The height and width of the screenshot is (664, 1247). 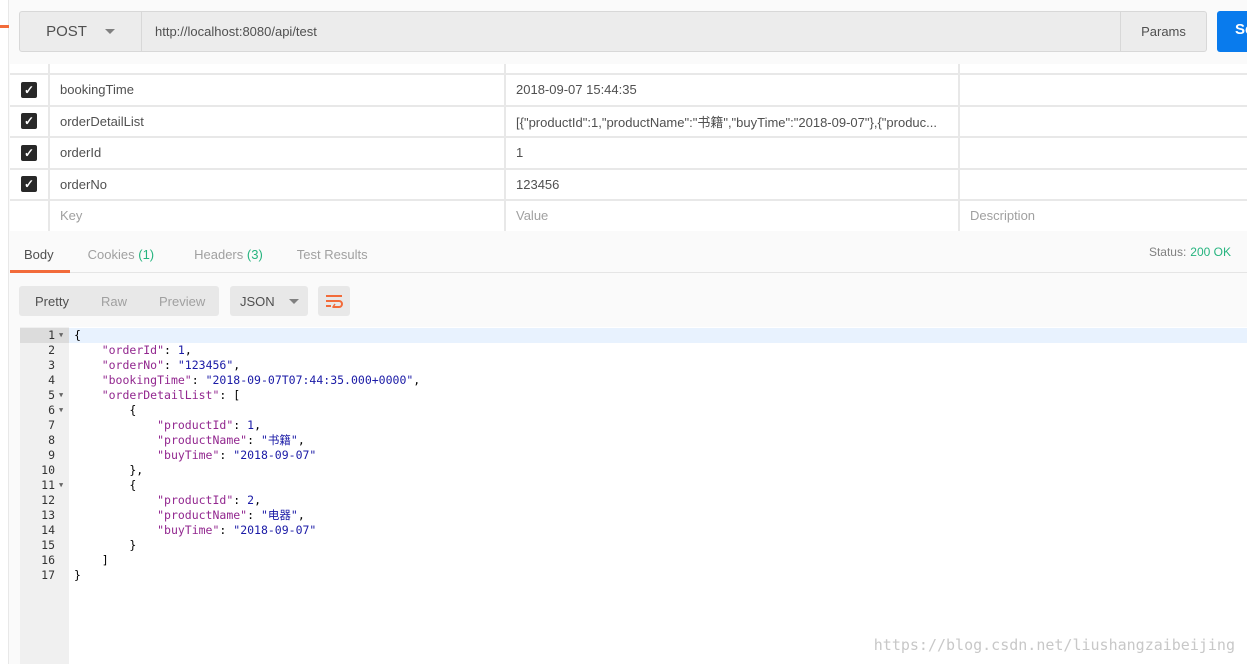 What do you see at coordinates (1054, 645) in the screenshot?
I see `watermark: https://blog.csdn.net/liushangzaibeijing` at bounding box center [1054, 645].